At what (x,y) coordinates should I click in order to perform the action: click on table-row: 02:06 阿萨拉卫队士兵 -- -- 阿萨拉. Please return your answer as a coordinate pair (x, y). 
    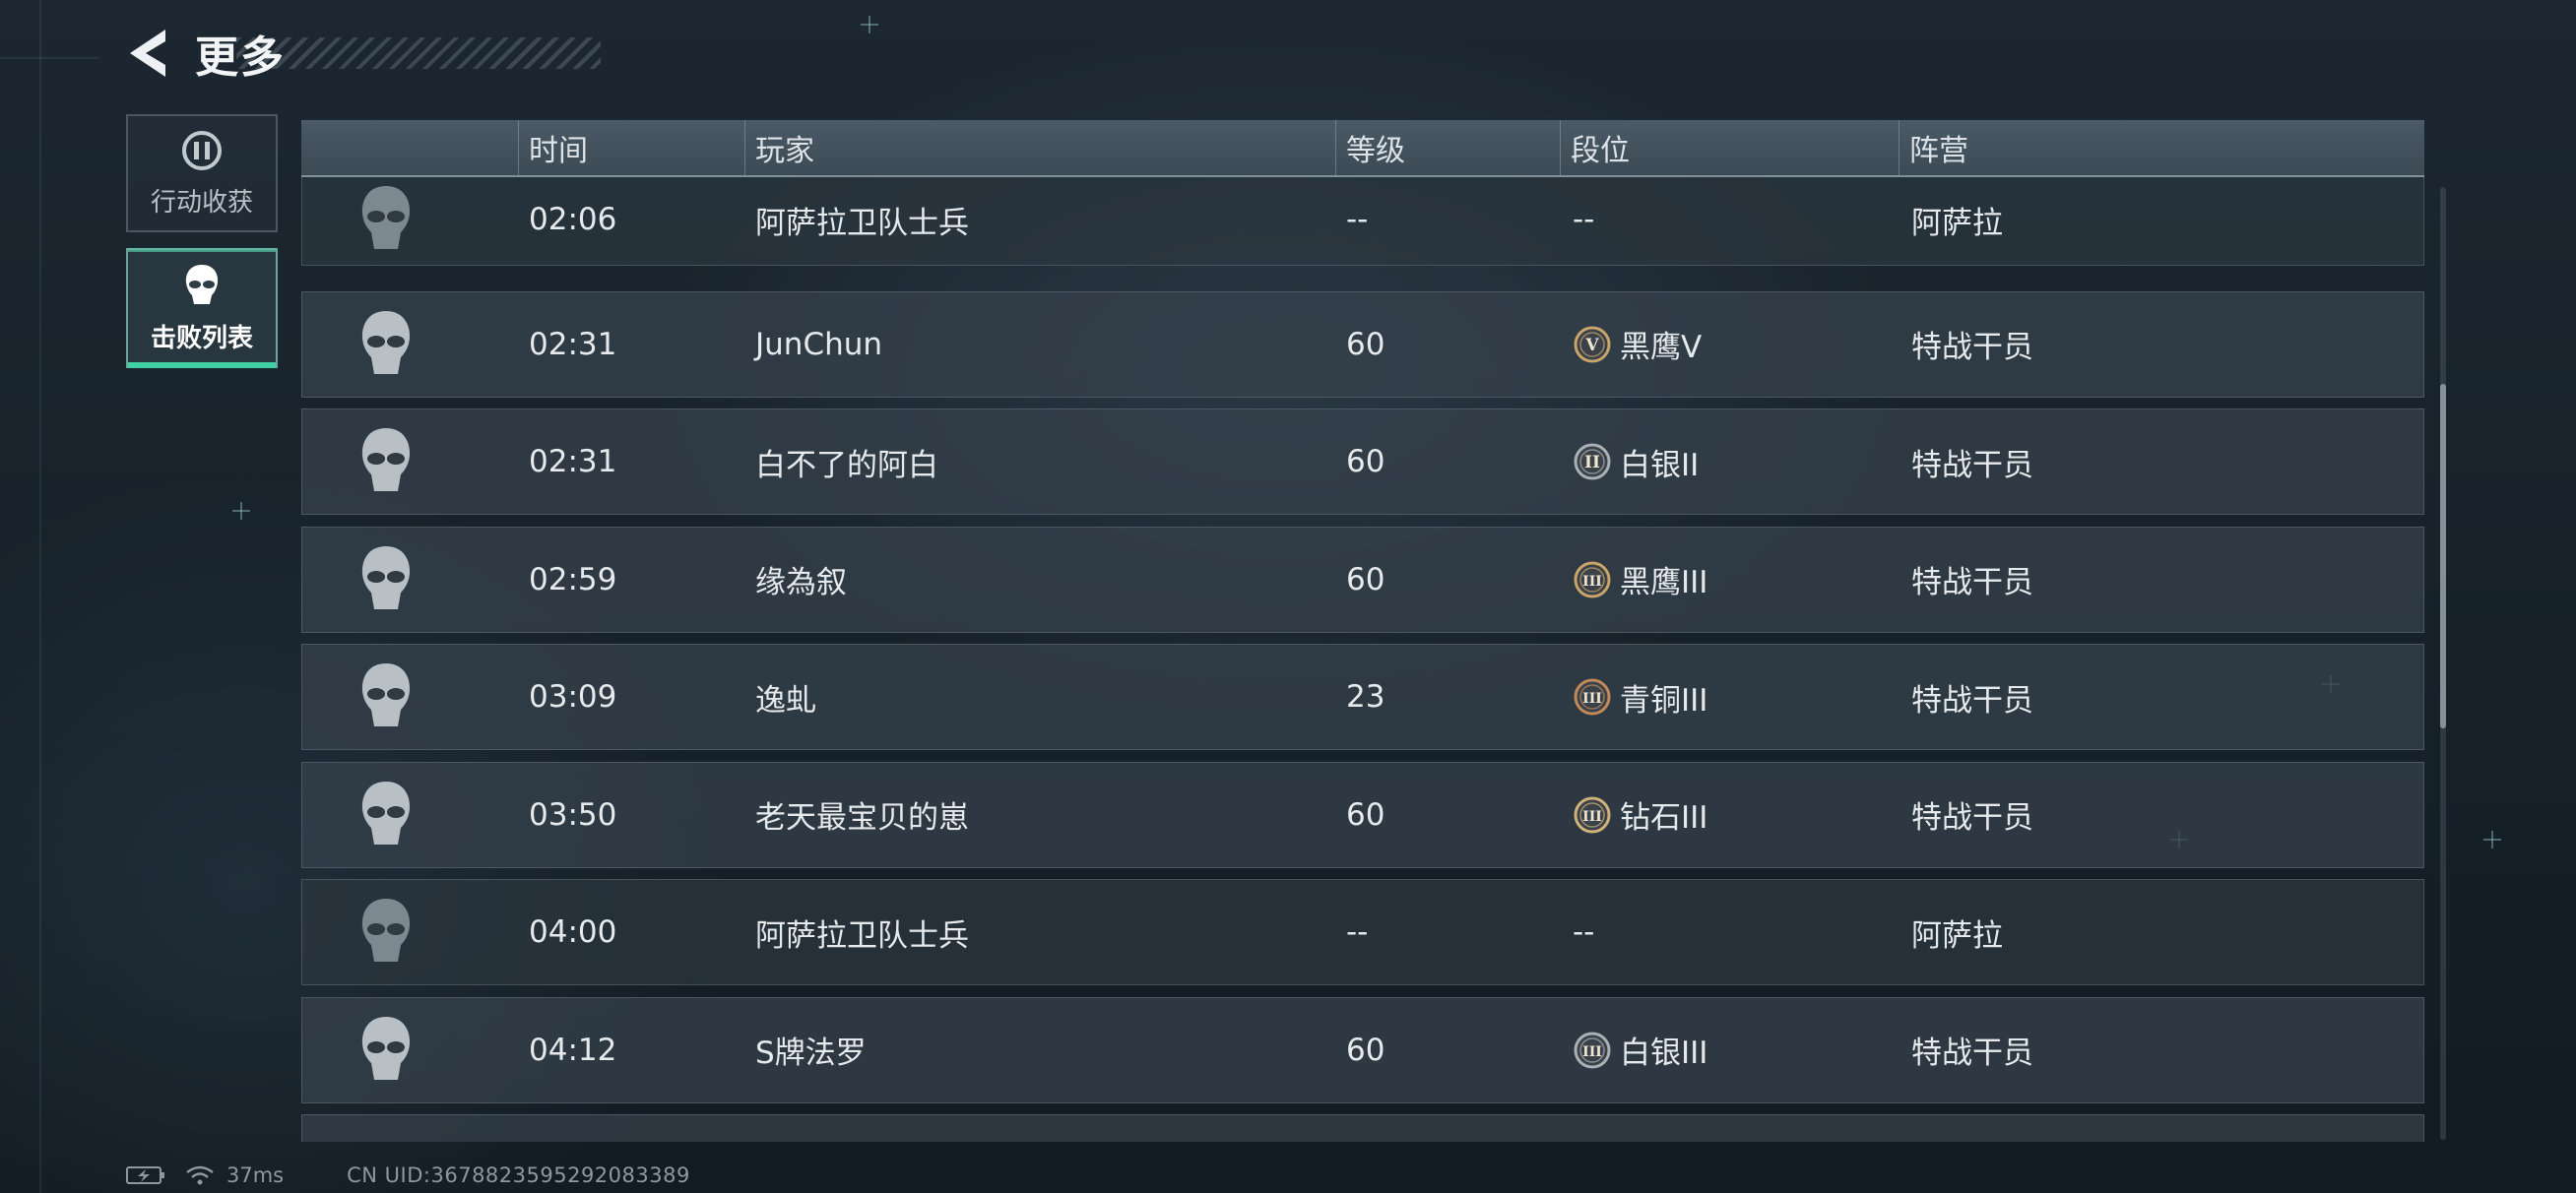
    Looking at the image, I should click on (1362, 221).